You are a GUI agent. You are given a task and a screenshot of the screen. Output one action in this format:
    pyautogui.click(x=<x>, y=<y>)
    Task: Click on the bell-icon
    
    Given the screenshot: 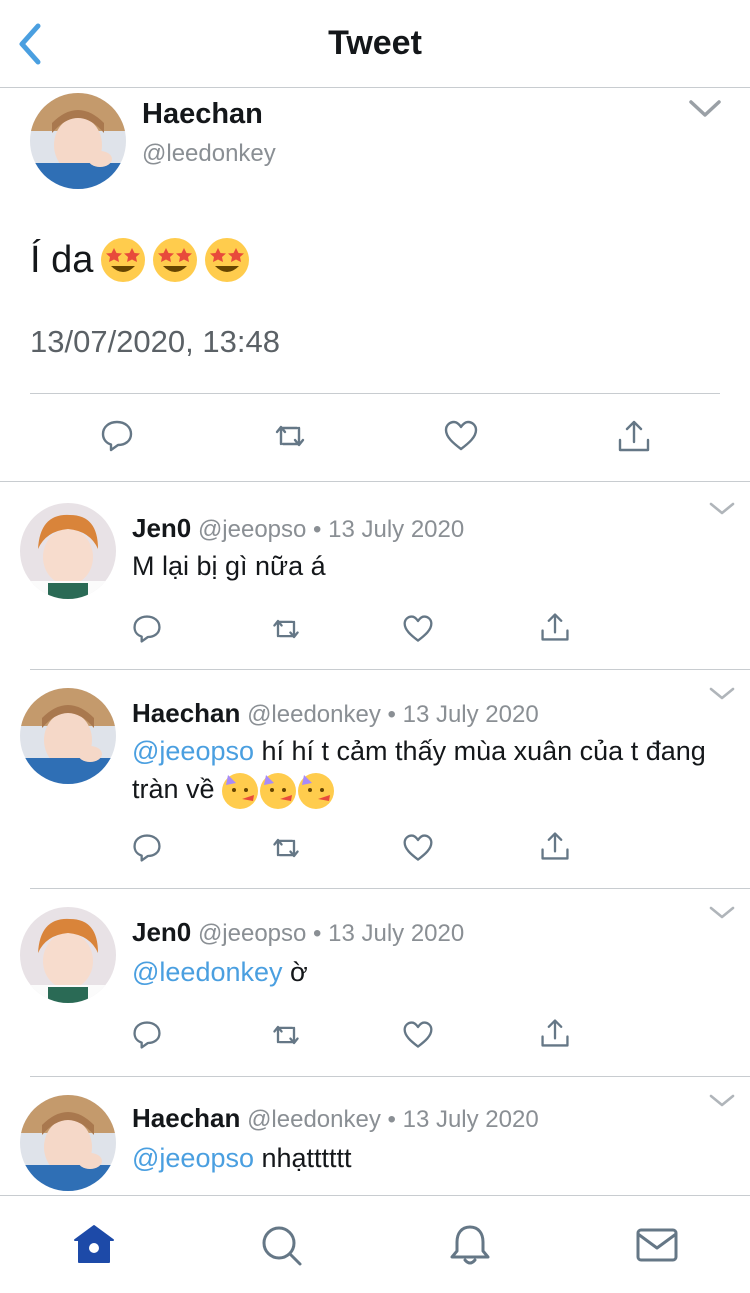 What is the action you would take?
    pyautogui.click(x=470, y=1245)
    